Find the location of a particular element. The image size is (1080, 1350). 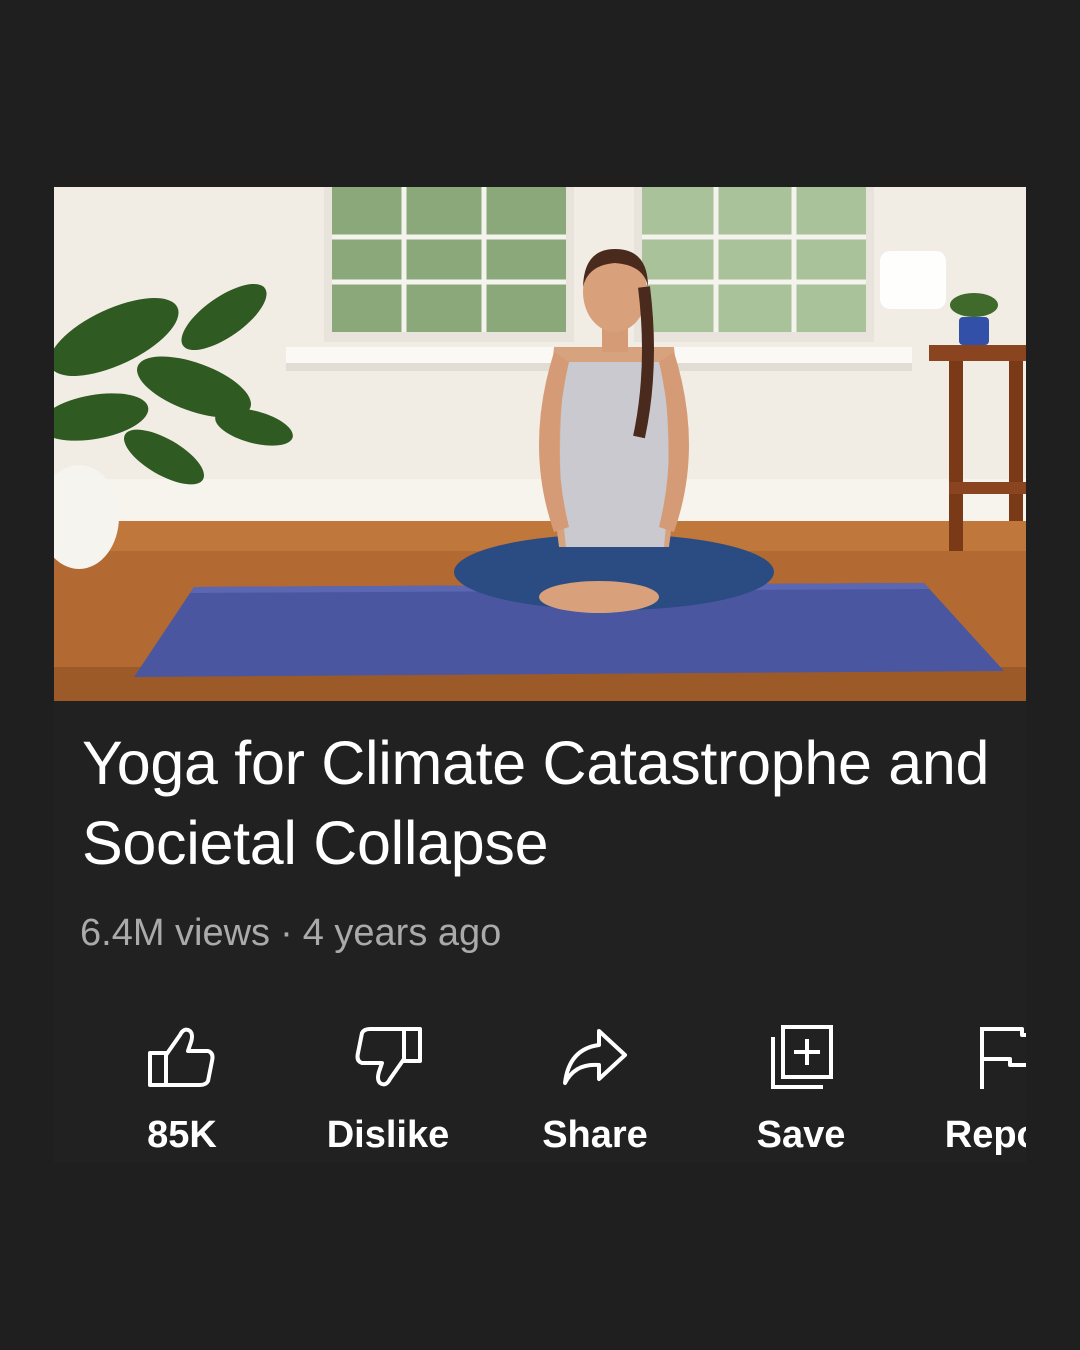

like-button: 85K is located at coordinates (182, 1088).